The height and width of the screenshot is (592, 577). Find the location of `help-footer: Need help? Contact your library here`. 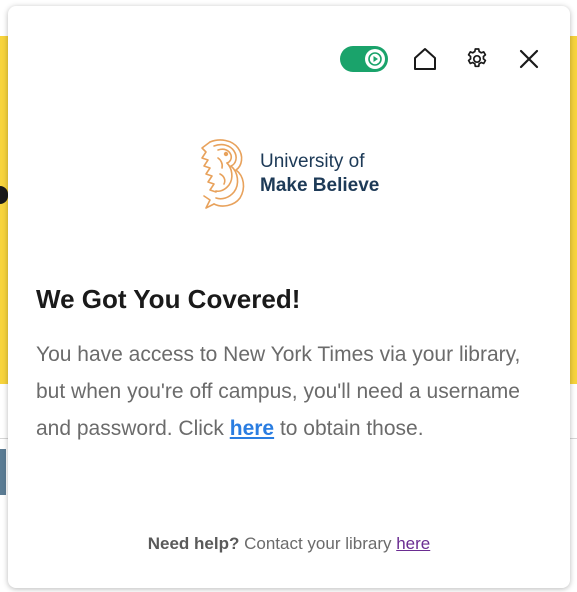

help-footer: Need help? Contact your library here is located at coordinates (289, 544).